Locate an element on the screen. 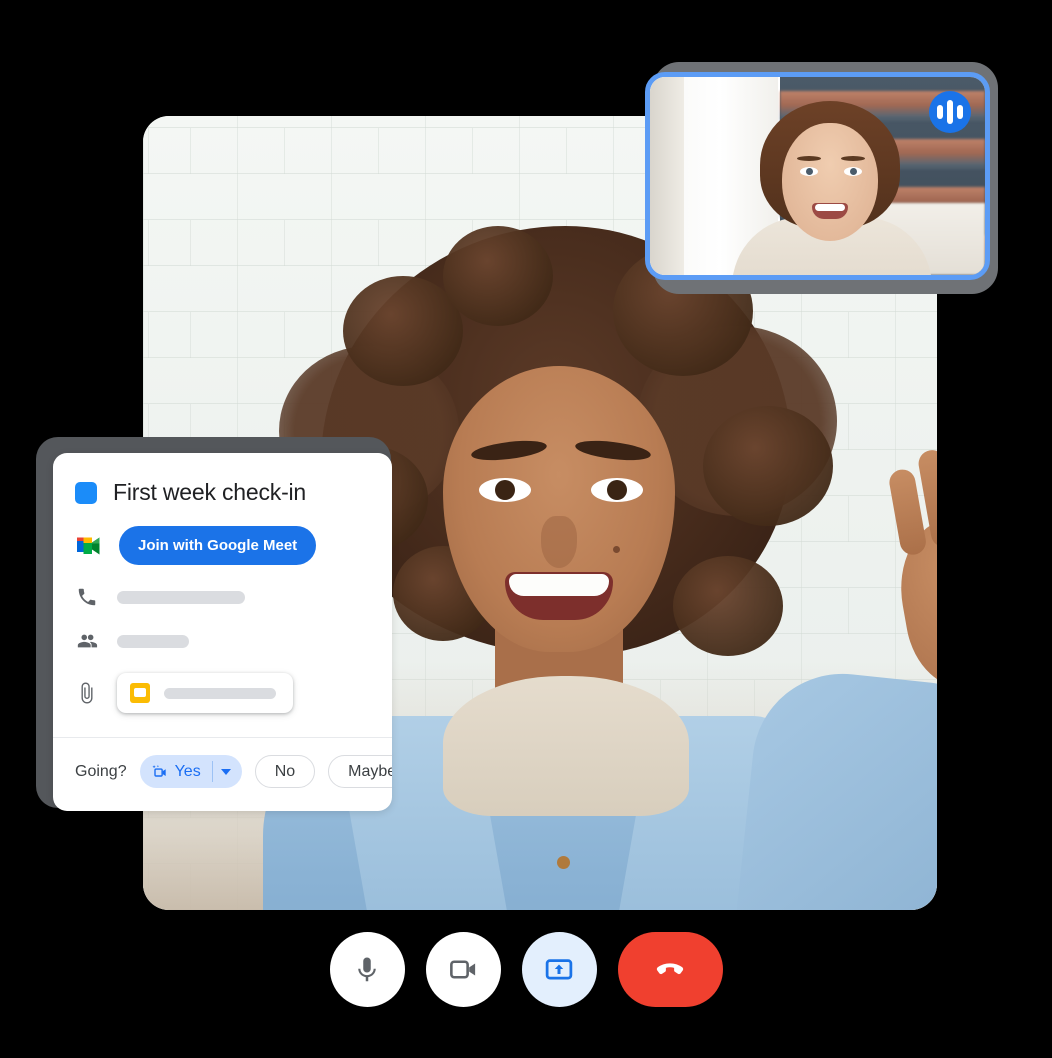  rsvp-yes-label: Yes is located at coordinates (187, 771).